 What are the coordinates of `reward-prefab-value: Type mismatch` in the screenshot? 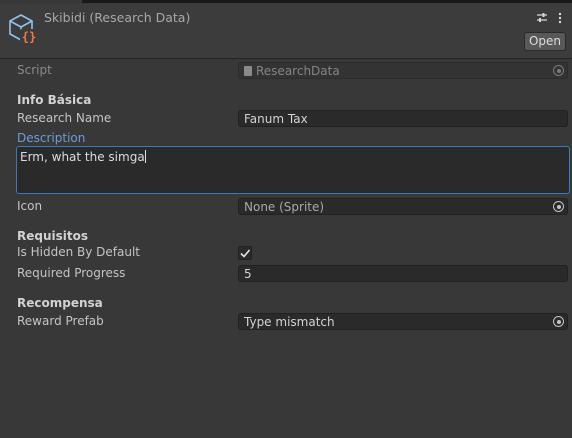 It's located at (289, 322).